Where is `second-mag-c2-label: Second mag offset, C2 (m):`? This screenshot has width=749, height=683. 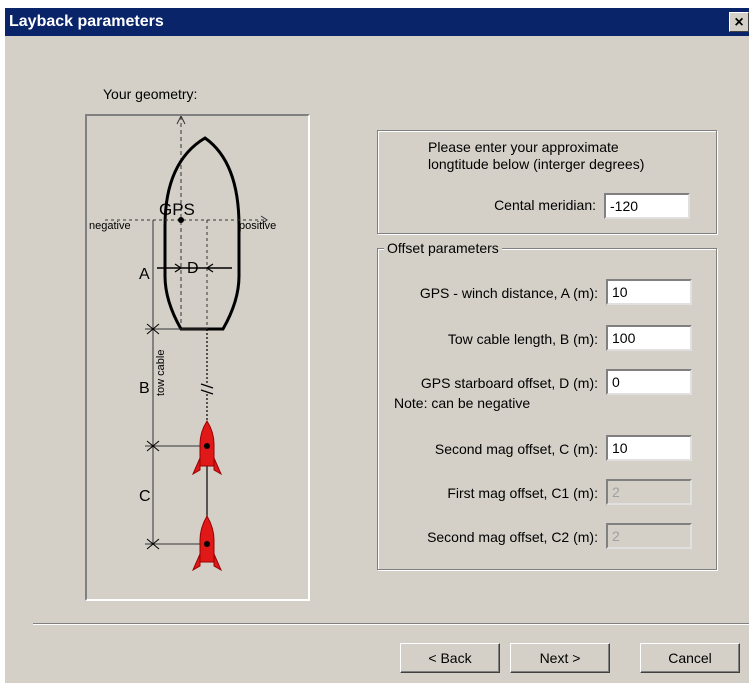
second-mag-c2-label: Second mag offset, C2 (m): is located at coordinates (512, 537).